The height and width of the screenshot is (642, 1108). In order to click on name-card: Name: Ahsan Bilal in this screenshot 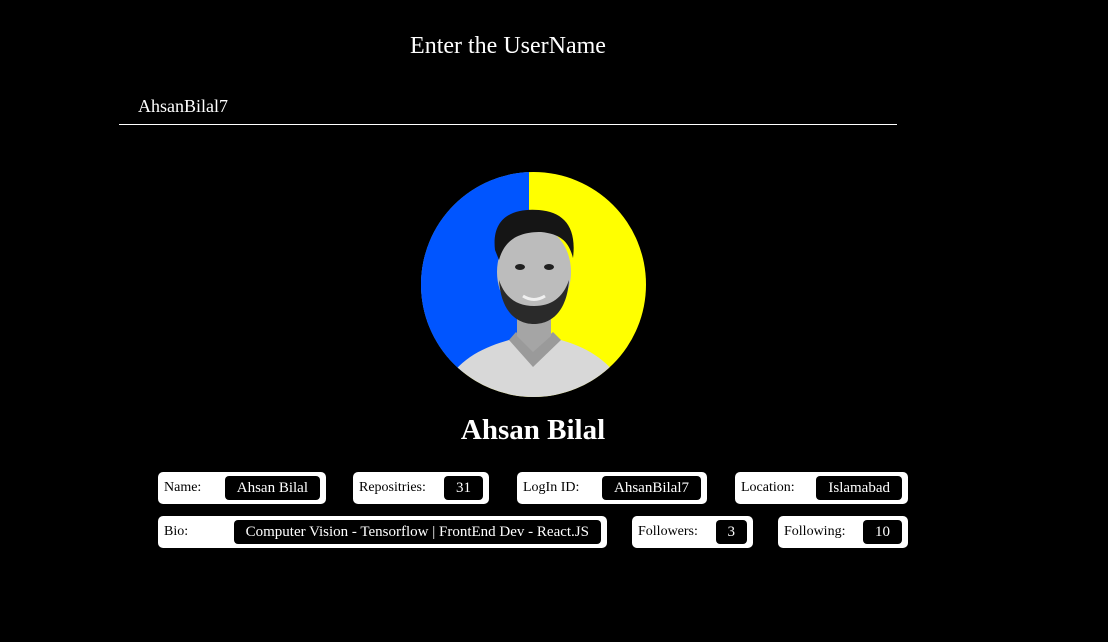, I will do `click(242, 488)`.